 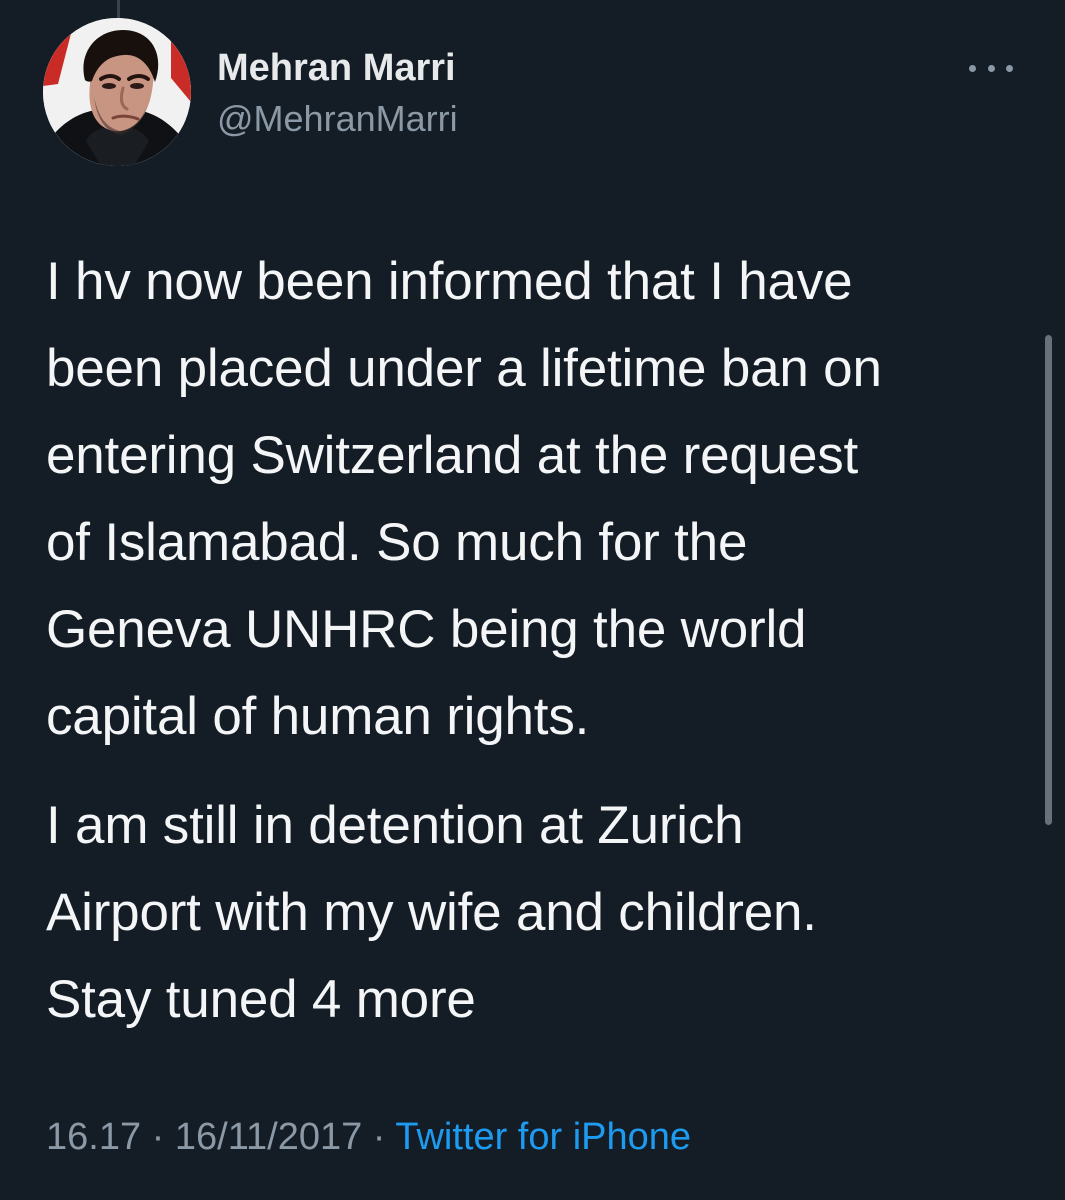 I want to click on vertical-scrollbar, so click(x=1048, y=580).